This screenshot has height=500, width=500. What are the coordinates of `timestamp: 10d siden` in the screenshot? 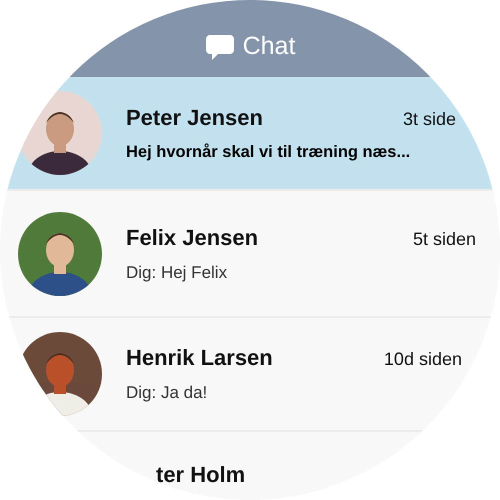 It's located at (423, 359).